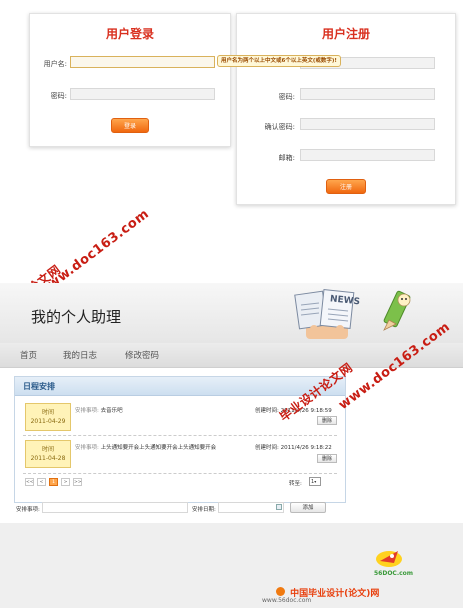 The height and width of the screenshot is (608, 463). Describe the element at coordinates (142, 94) in the screenshot. I see `password-field` at that location.